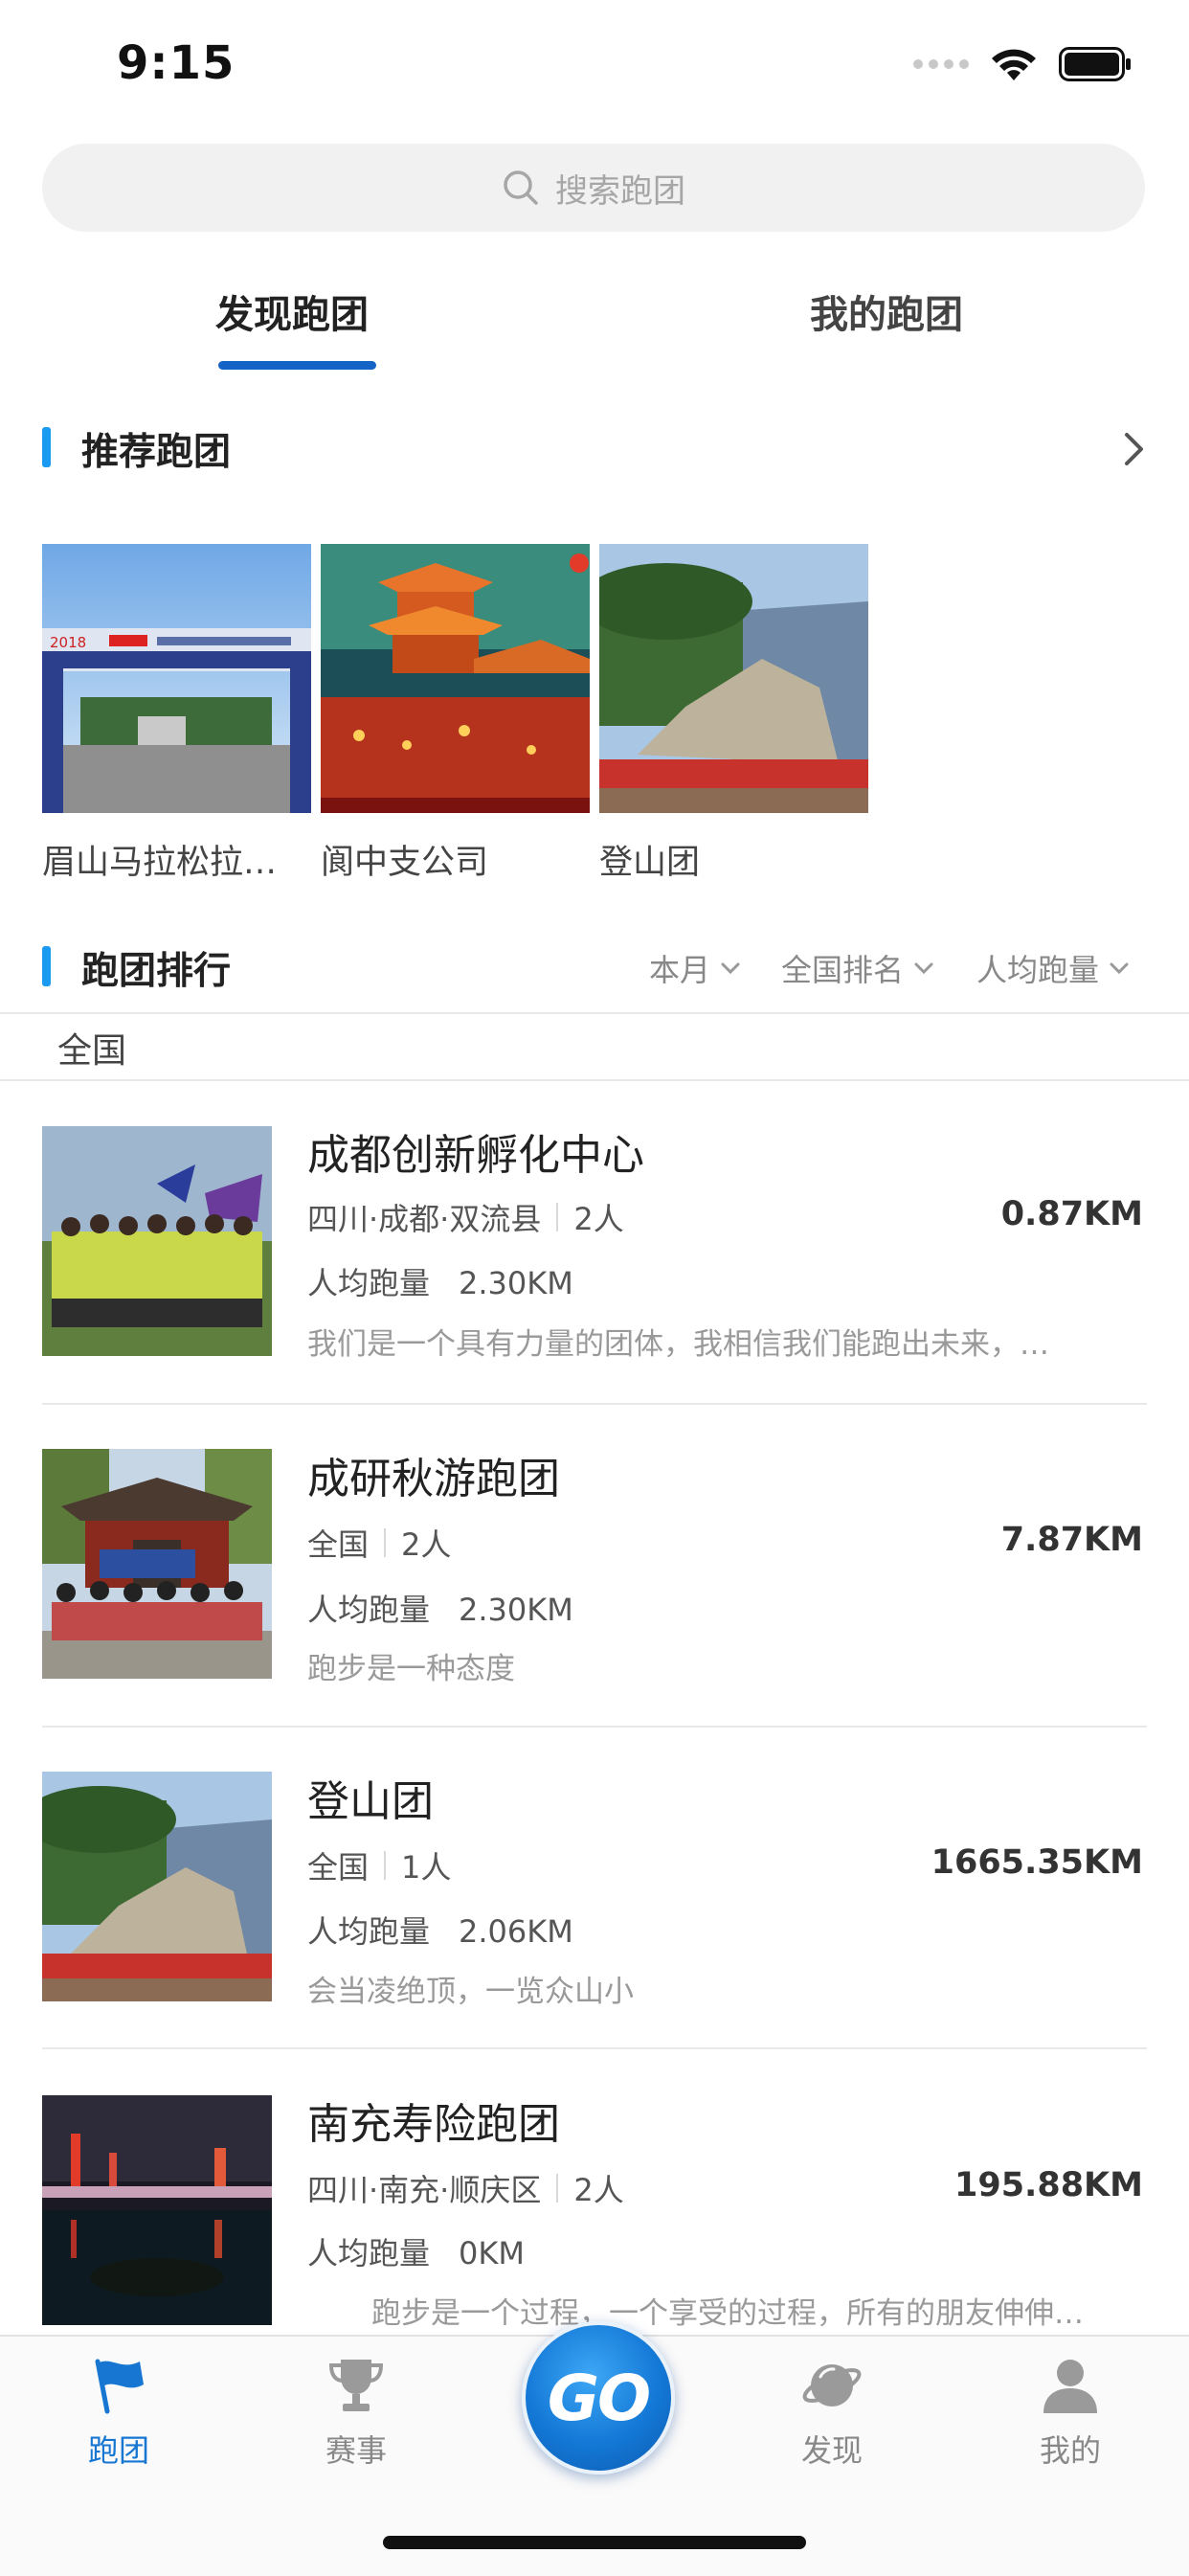 This screenshot has height=2576, width=1189. I want to click on club-meta: 四川·成都·双流县 2人, so click(465, 1217).